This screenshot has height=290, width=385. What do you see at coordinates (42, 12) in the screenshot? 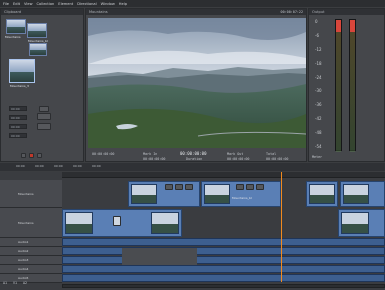
I see `clipboard-title: Clipboard` at bounding box center [42, 12].